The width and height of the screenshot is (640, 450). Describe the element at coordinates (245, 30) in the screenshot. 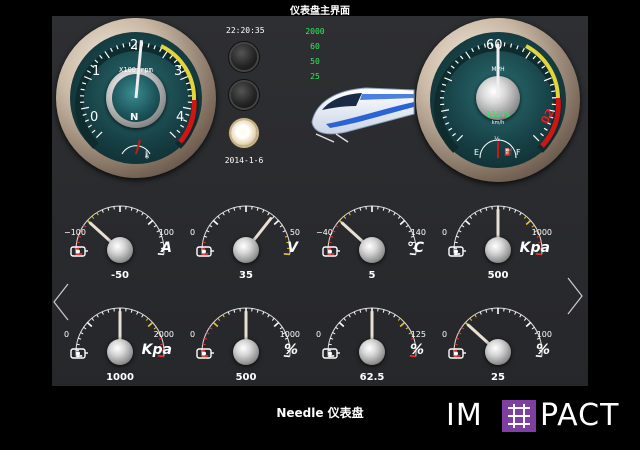

I see `clock-time: 22:20:35` at that location.